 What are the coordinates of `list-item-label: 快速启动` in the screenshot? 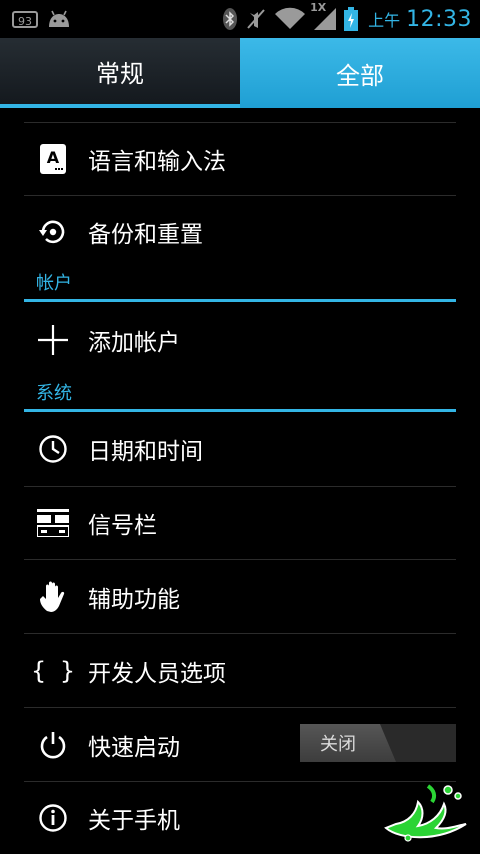 It's located at (134, 747).